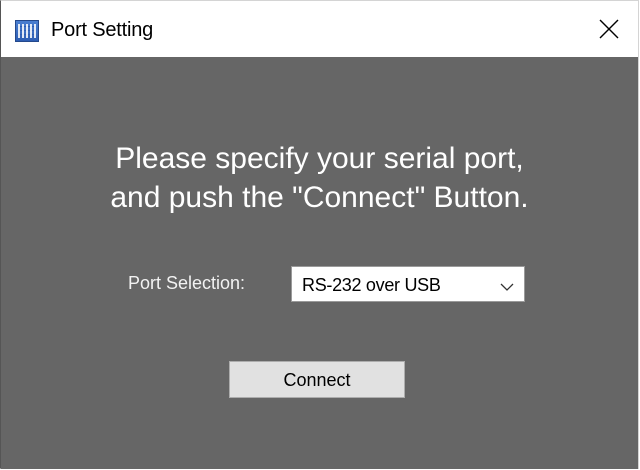 The width and height of the screenshot is (640, 470). I want to click on port-selection-dropdown: RS-232 over USB, so click(408, 284).